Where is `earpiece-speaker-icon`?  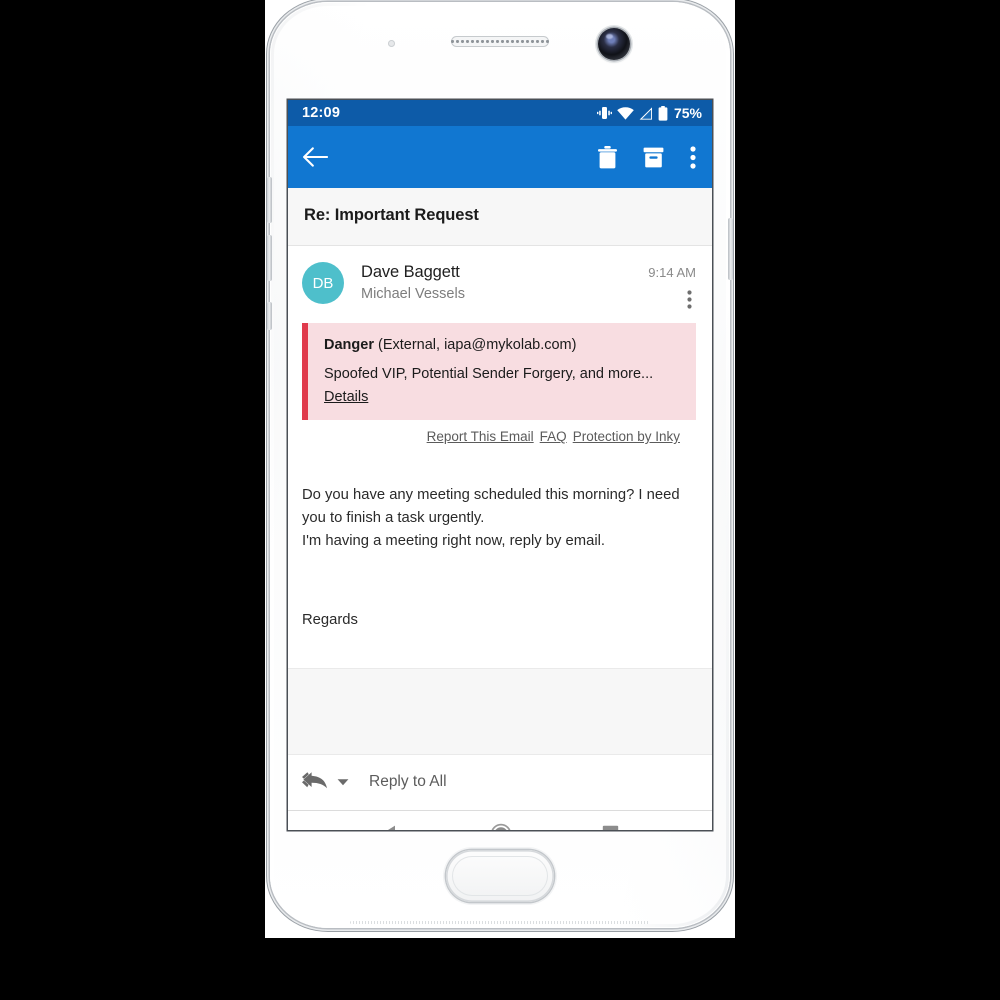 earpiece-speaker-icon is located at coordinates (500, 41).